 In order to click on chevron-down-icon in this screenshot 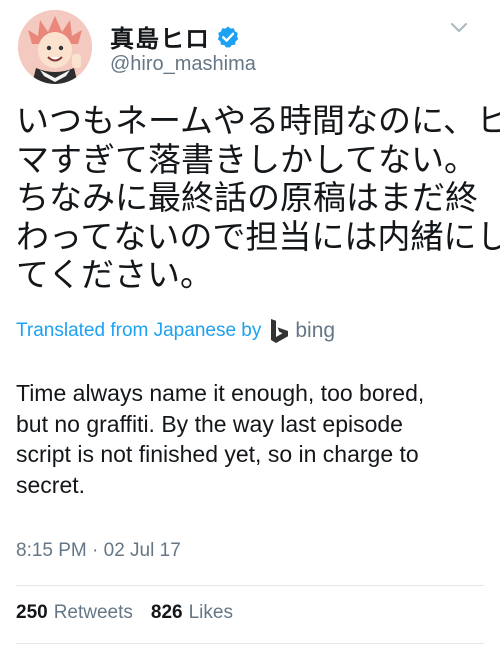, I will do `click(459, 28)`.